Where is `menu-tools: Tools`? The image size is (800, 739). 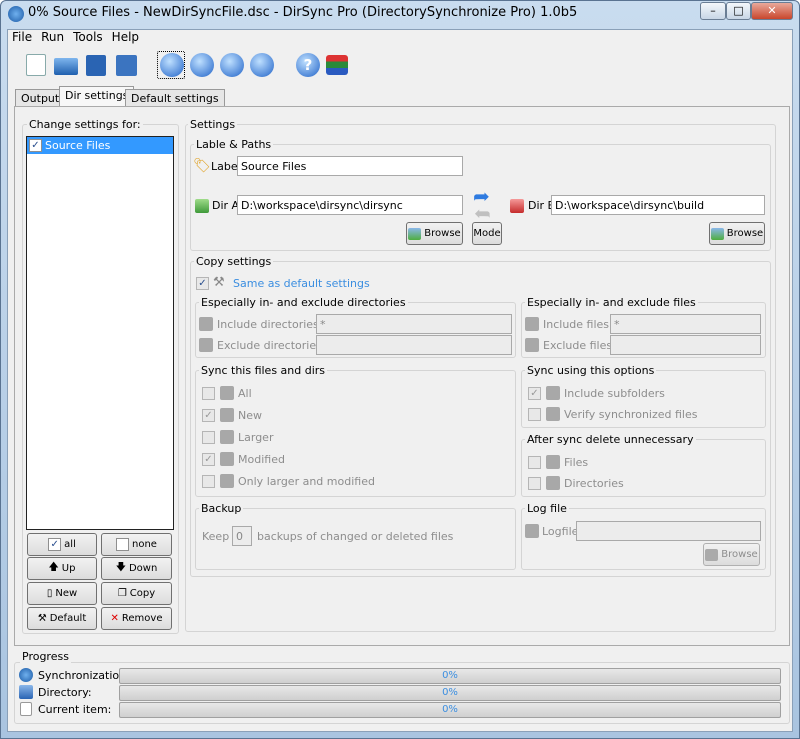 menu-tools: Tools is located at coordinates (88, 37).